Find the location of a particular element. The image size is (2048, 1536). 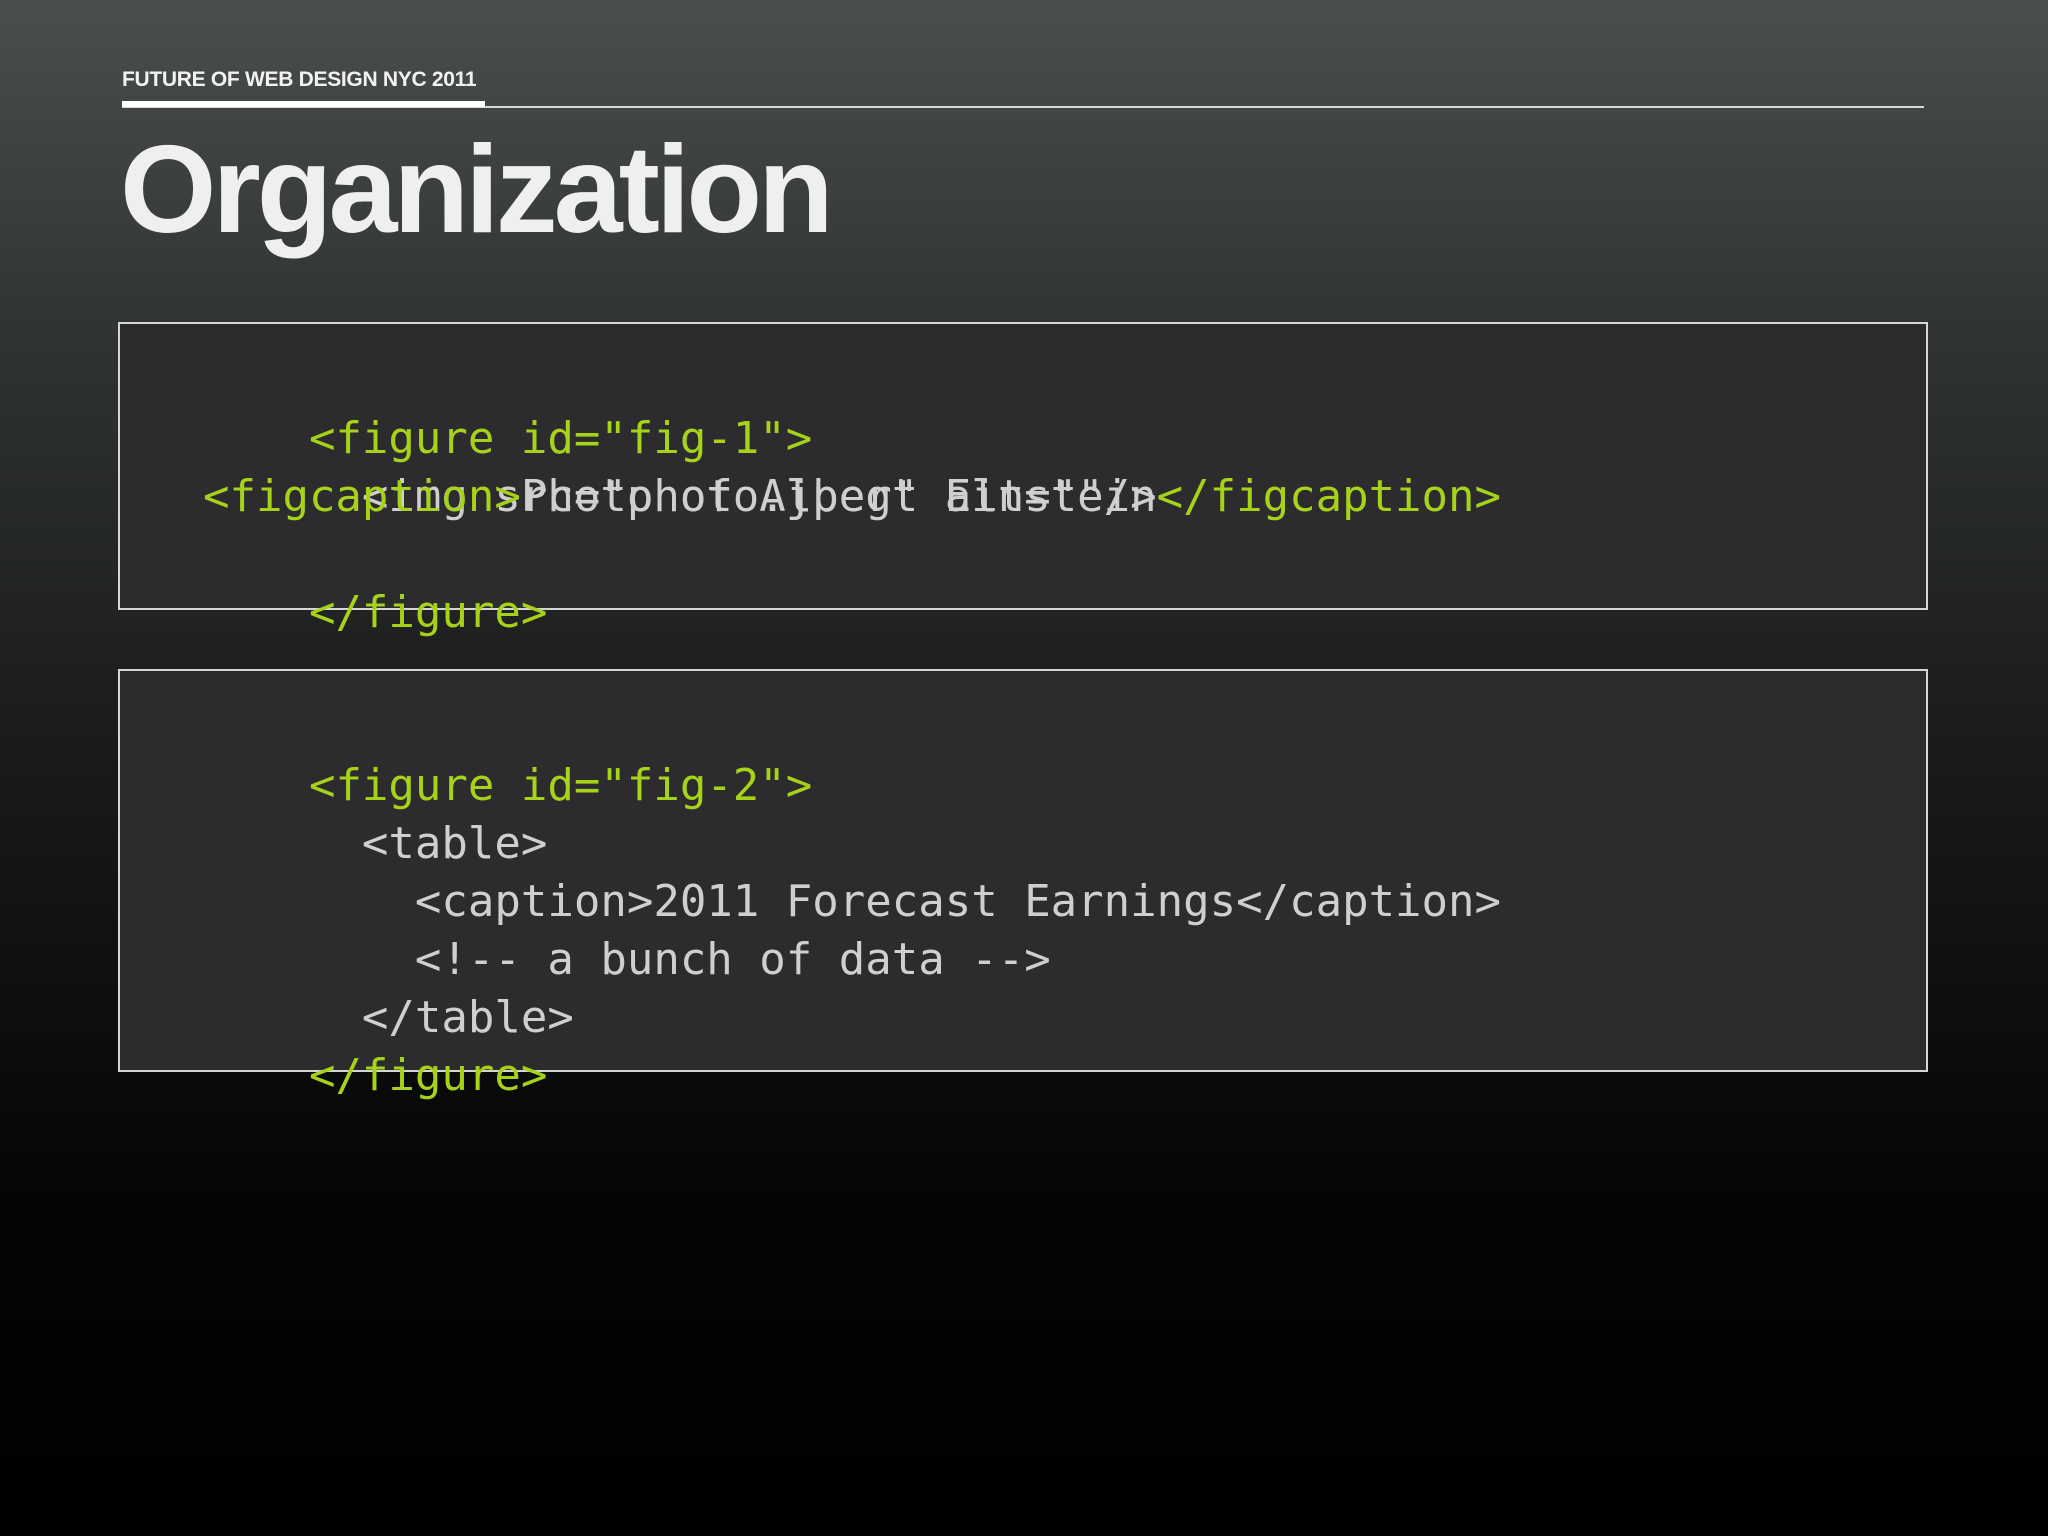

code-token: Photo of Albert Einstein is located at coordinates (838, 496).